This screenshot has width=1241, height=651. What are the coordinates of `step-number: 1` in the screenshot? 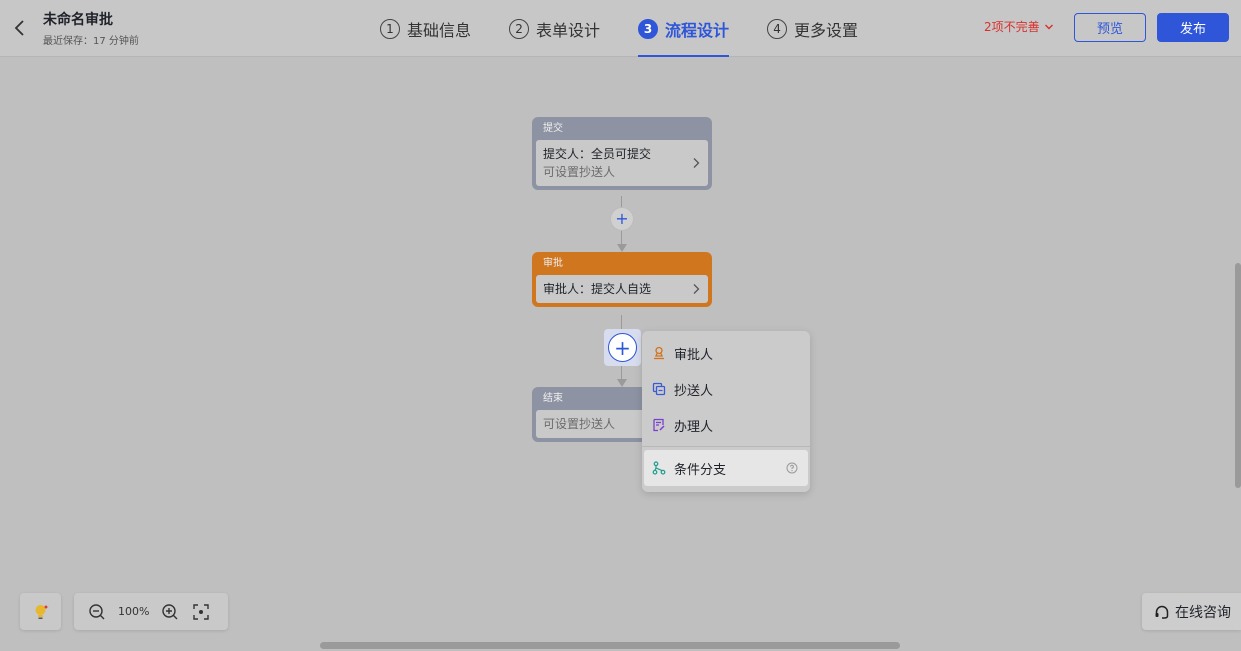 It's located at (390, 28).